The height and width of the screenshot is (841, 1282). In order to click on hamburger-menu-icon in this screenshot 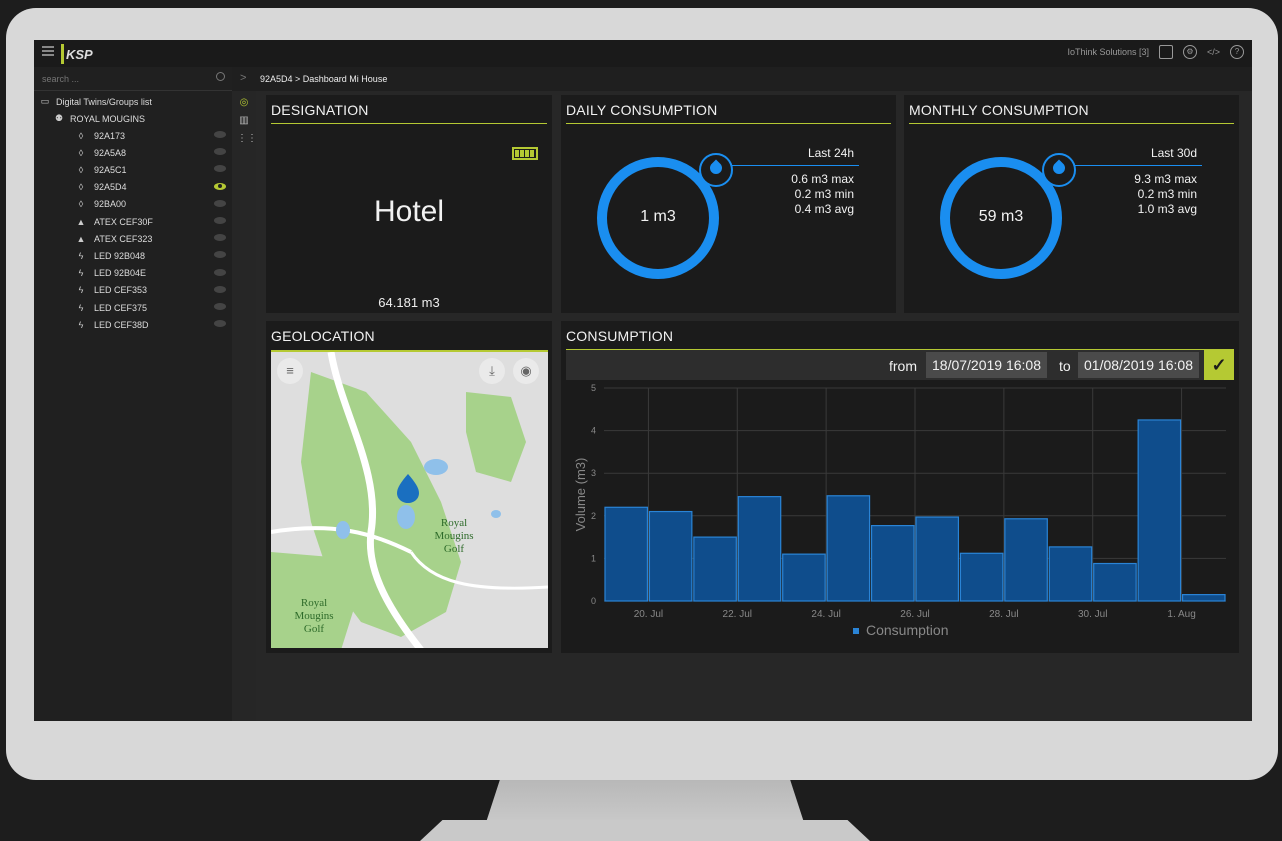, I will do `click(48, 51)`.